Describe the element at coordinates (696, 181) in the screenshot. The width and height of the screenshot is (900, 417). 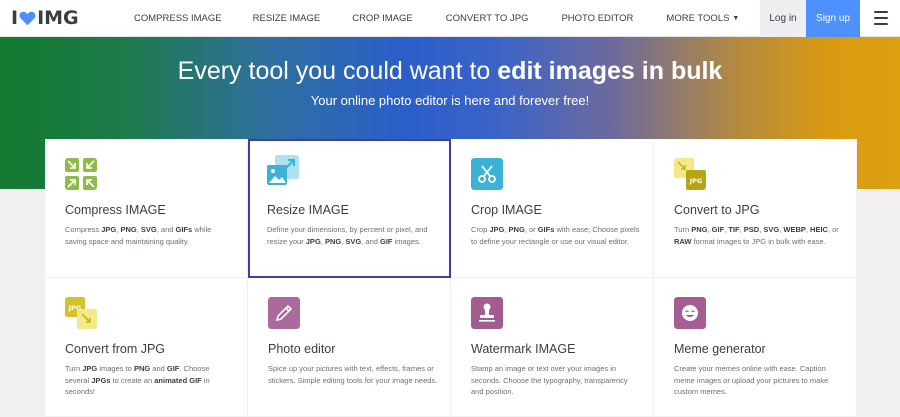
I see `svg-text: JPG` at that location.